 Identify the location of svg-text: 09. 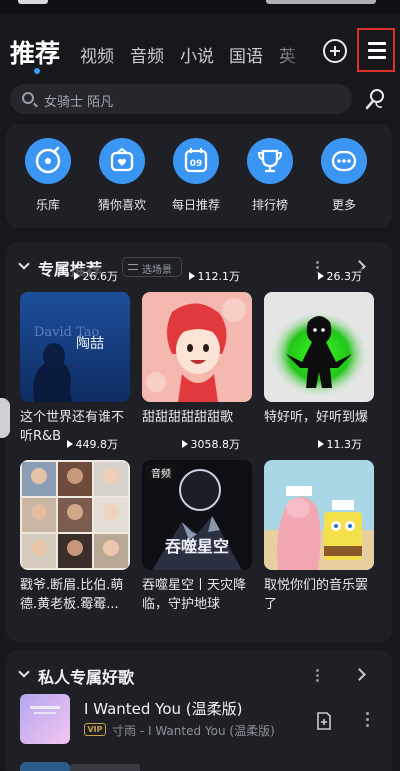
(196, 164).